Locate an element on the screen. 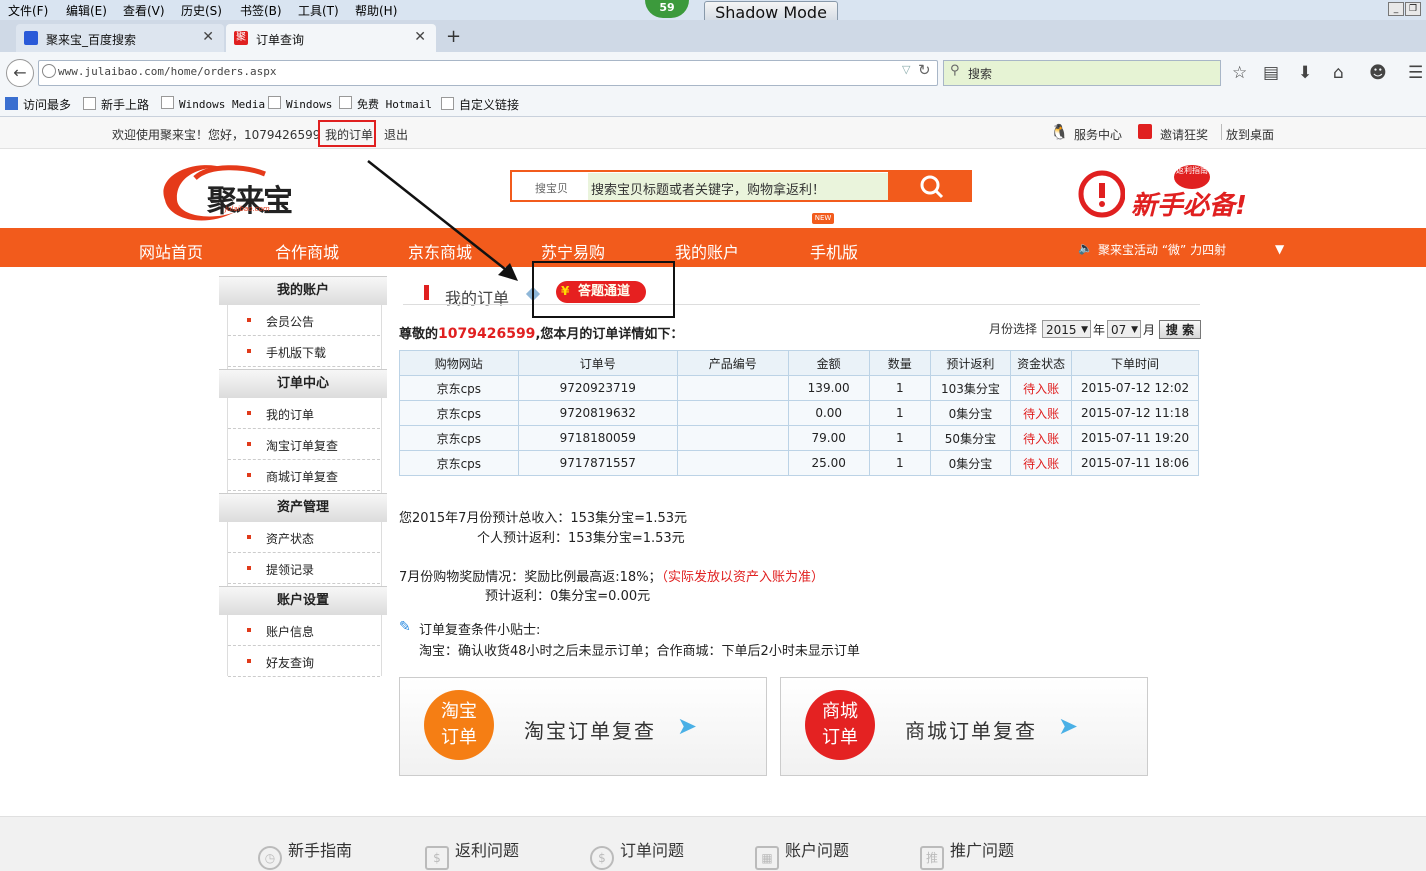 This screenshot has height=871, width=1426. nav-mobile: 手机版 is located at coordinates (834, 251).